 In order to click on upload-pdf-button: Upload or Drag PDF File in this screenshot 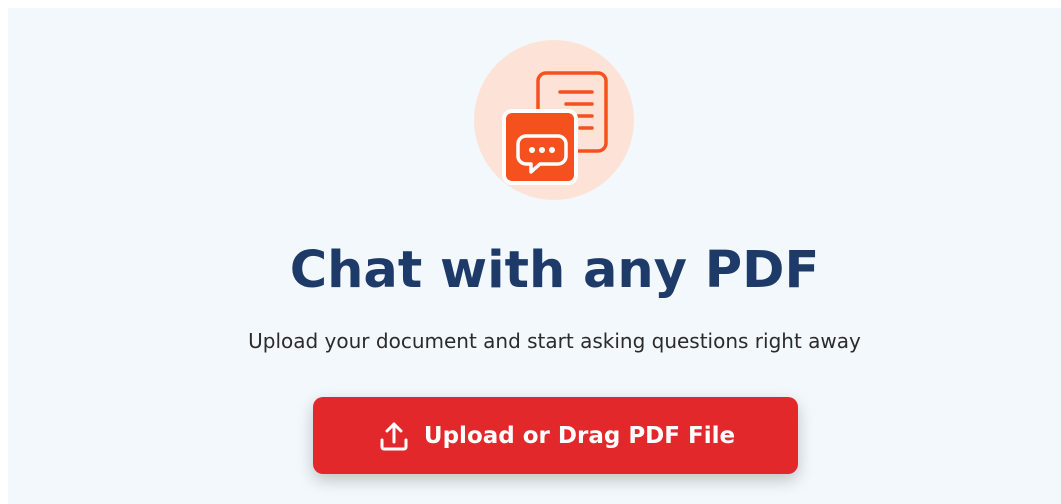, I will do `click(555, 435)`.